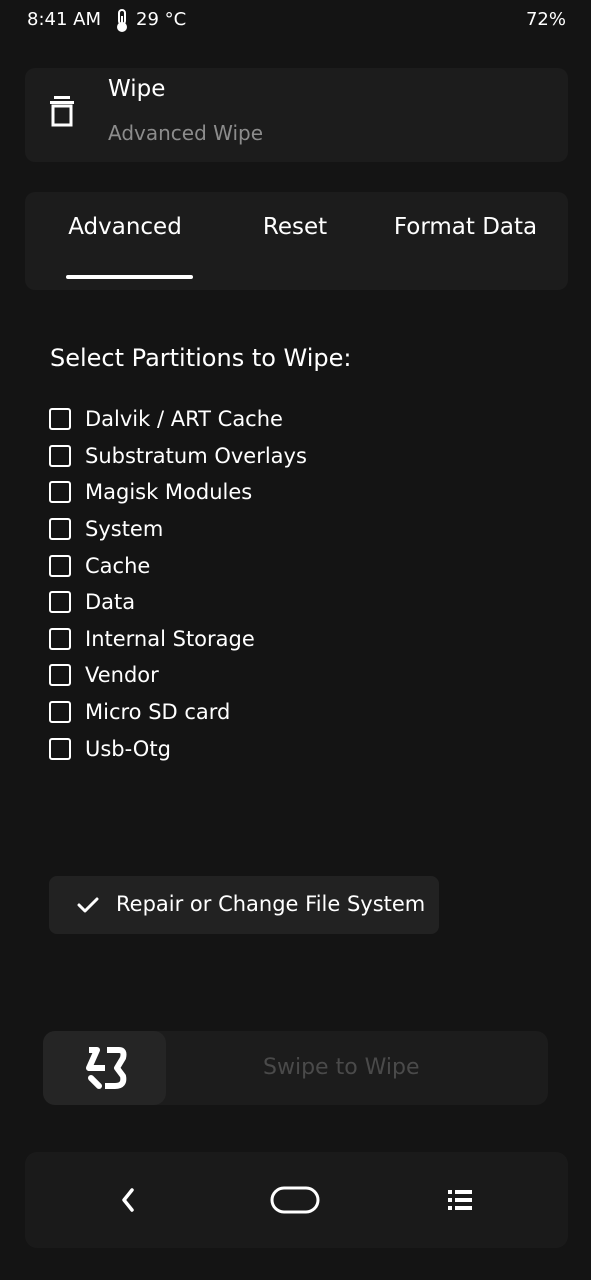 The height and width of the screenshot is (1280, 591). I want to click on status-temperature: 29 °C, so click(161, 19).